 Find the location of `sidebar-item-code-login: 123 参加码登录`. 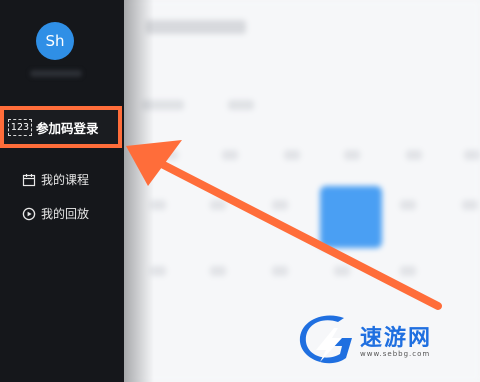

sidebar-item-code-login: 123 参加码登录 is located at coordinates (53, 127).